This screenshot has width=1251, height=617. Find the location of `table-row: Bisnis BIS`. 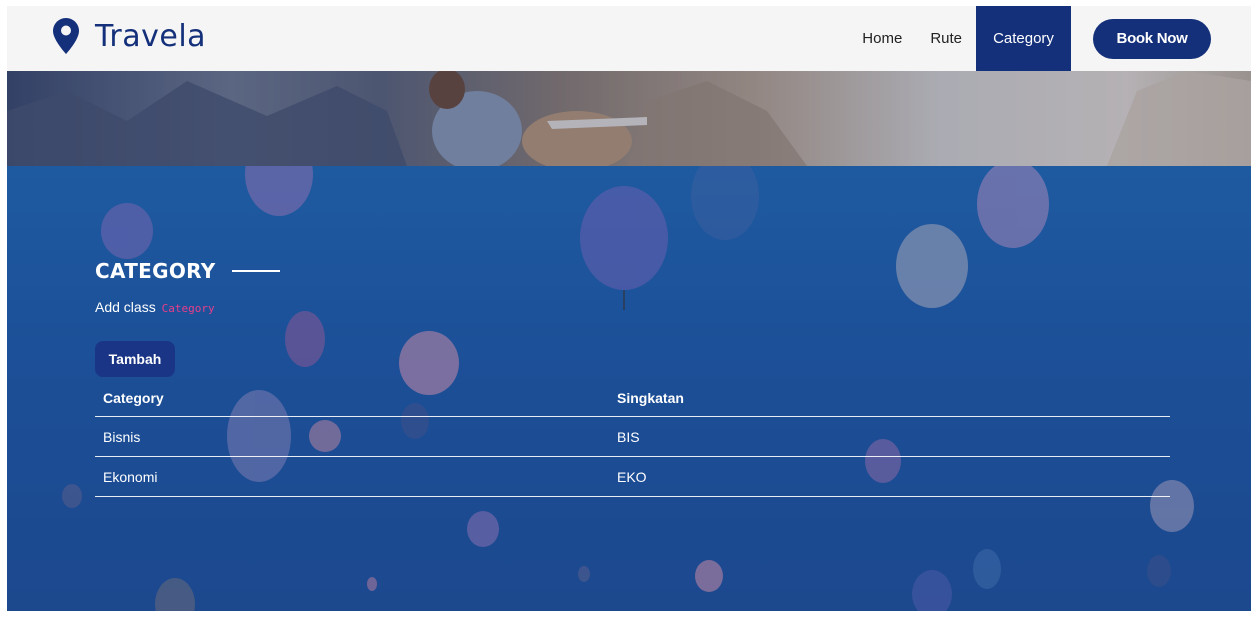

table-row: Bisnis BIS is located at coordinates (632, 437).